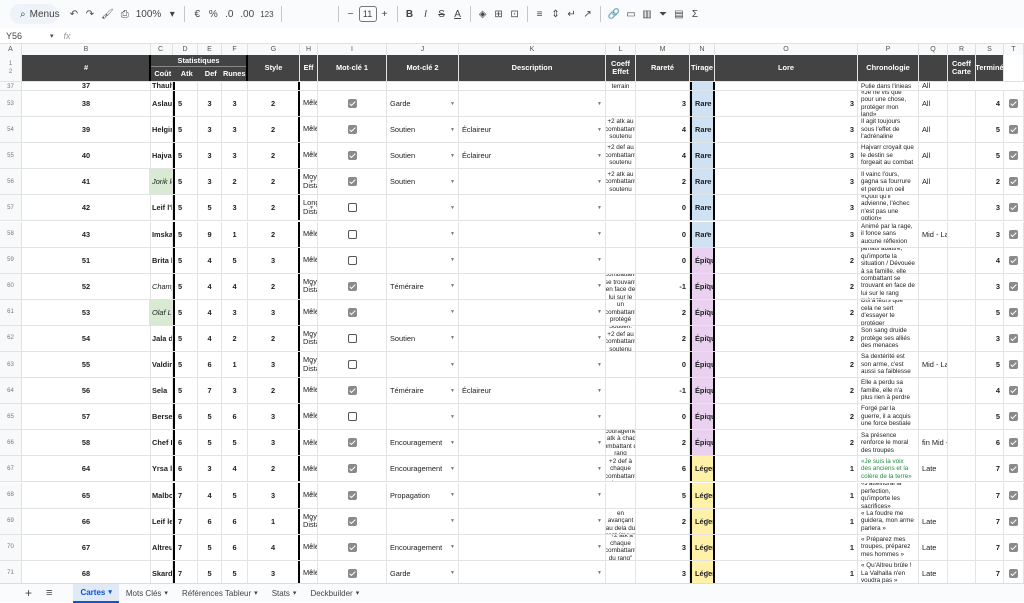 This screenshot has width=1024, height=603. I want to click on cell-reference: Y56, so click(25, 36).